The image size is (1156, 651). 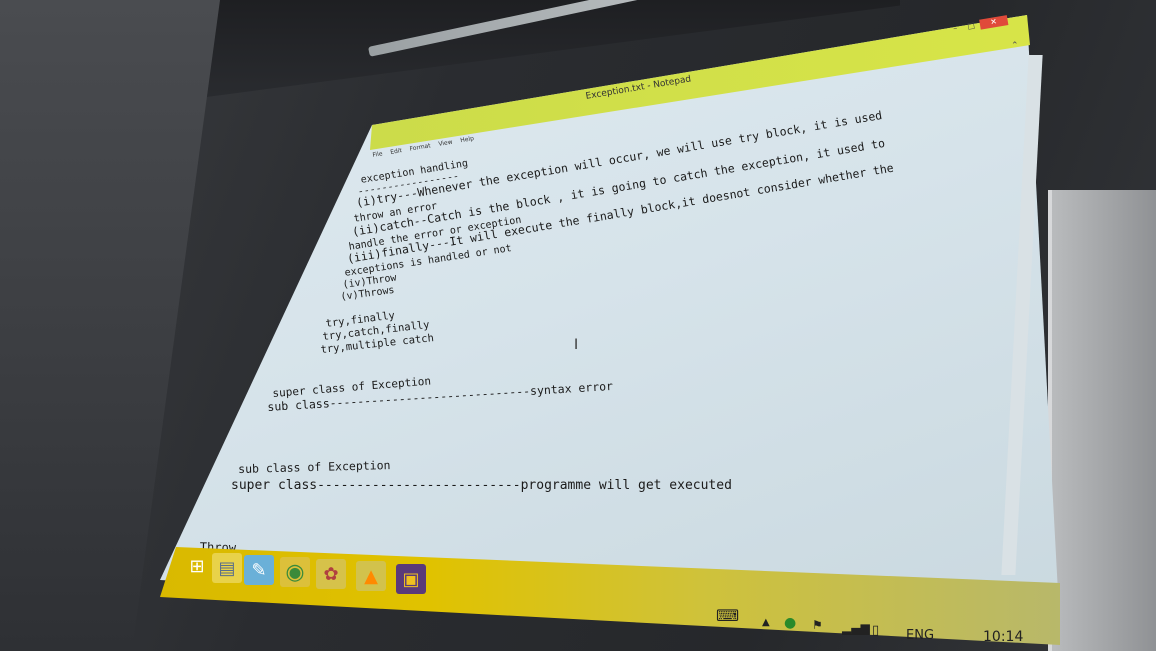 I want to click on file-explorer-icon: ▤, so click(x=227, y=568).